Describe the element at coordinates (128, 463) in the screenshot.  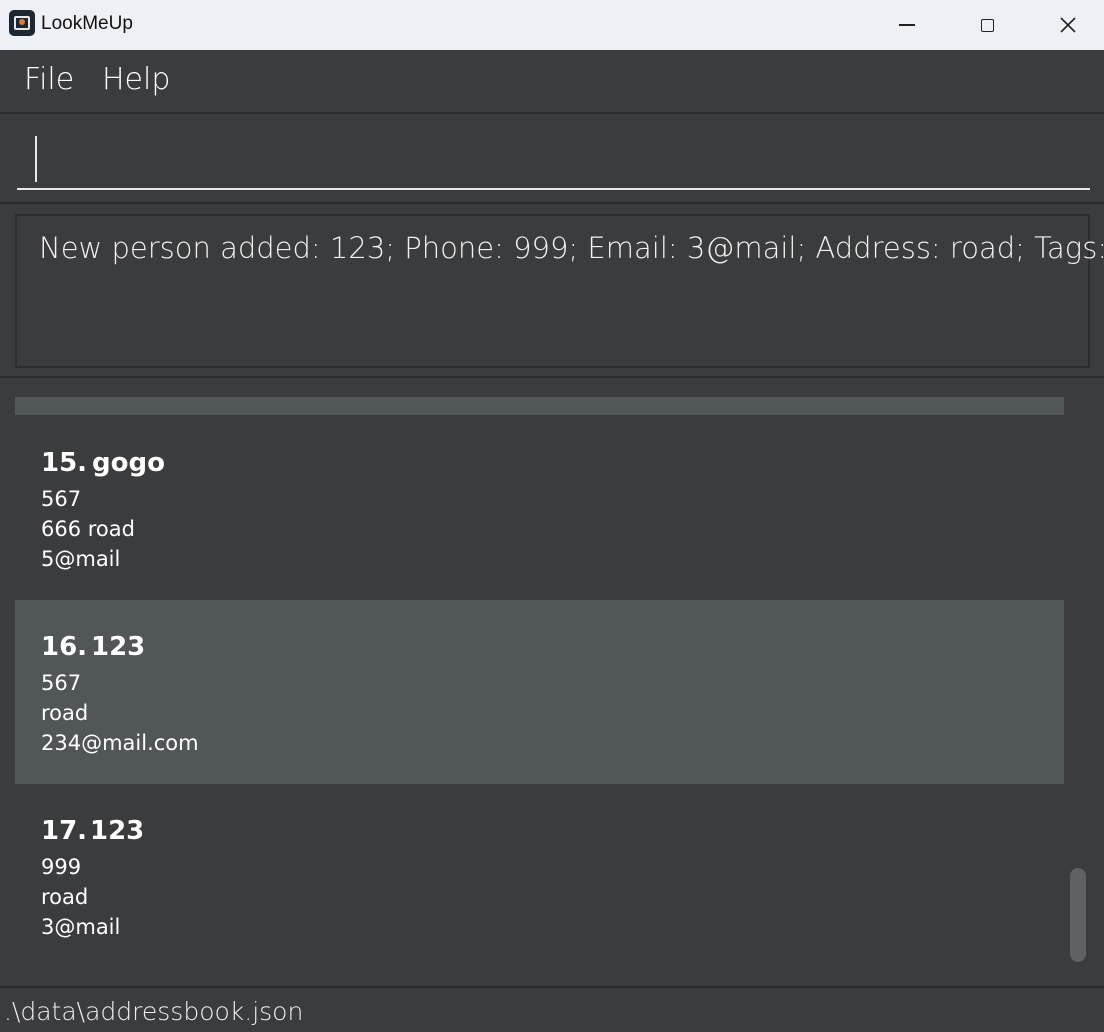
I see `person-name: gogo` at that location.